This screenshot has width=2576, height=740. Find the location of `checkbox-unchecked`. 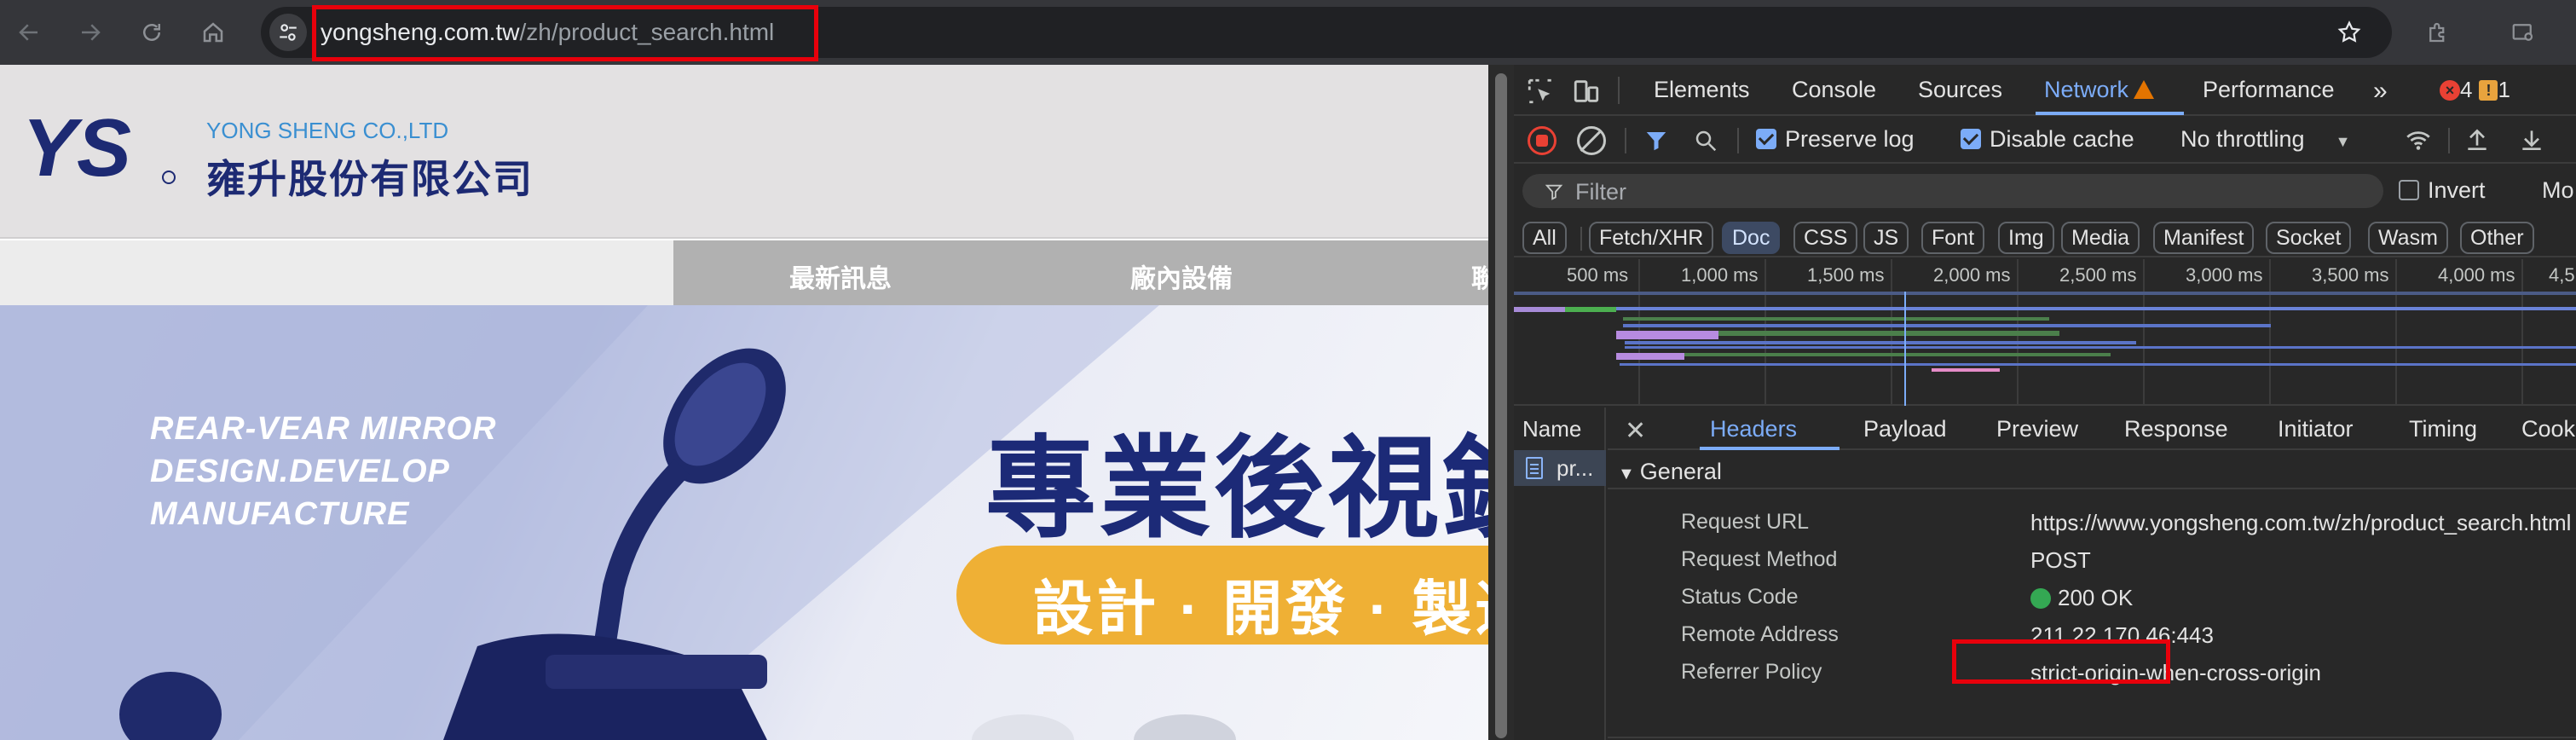

checkbox-unchecked is located at coordinates (2409, 190).